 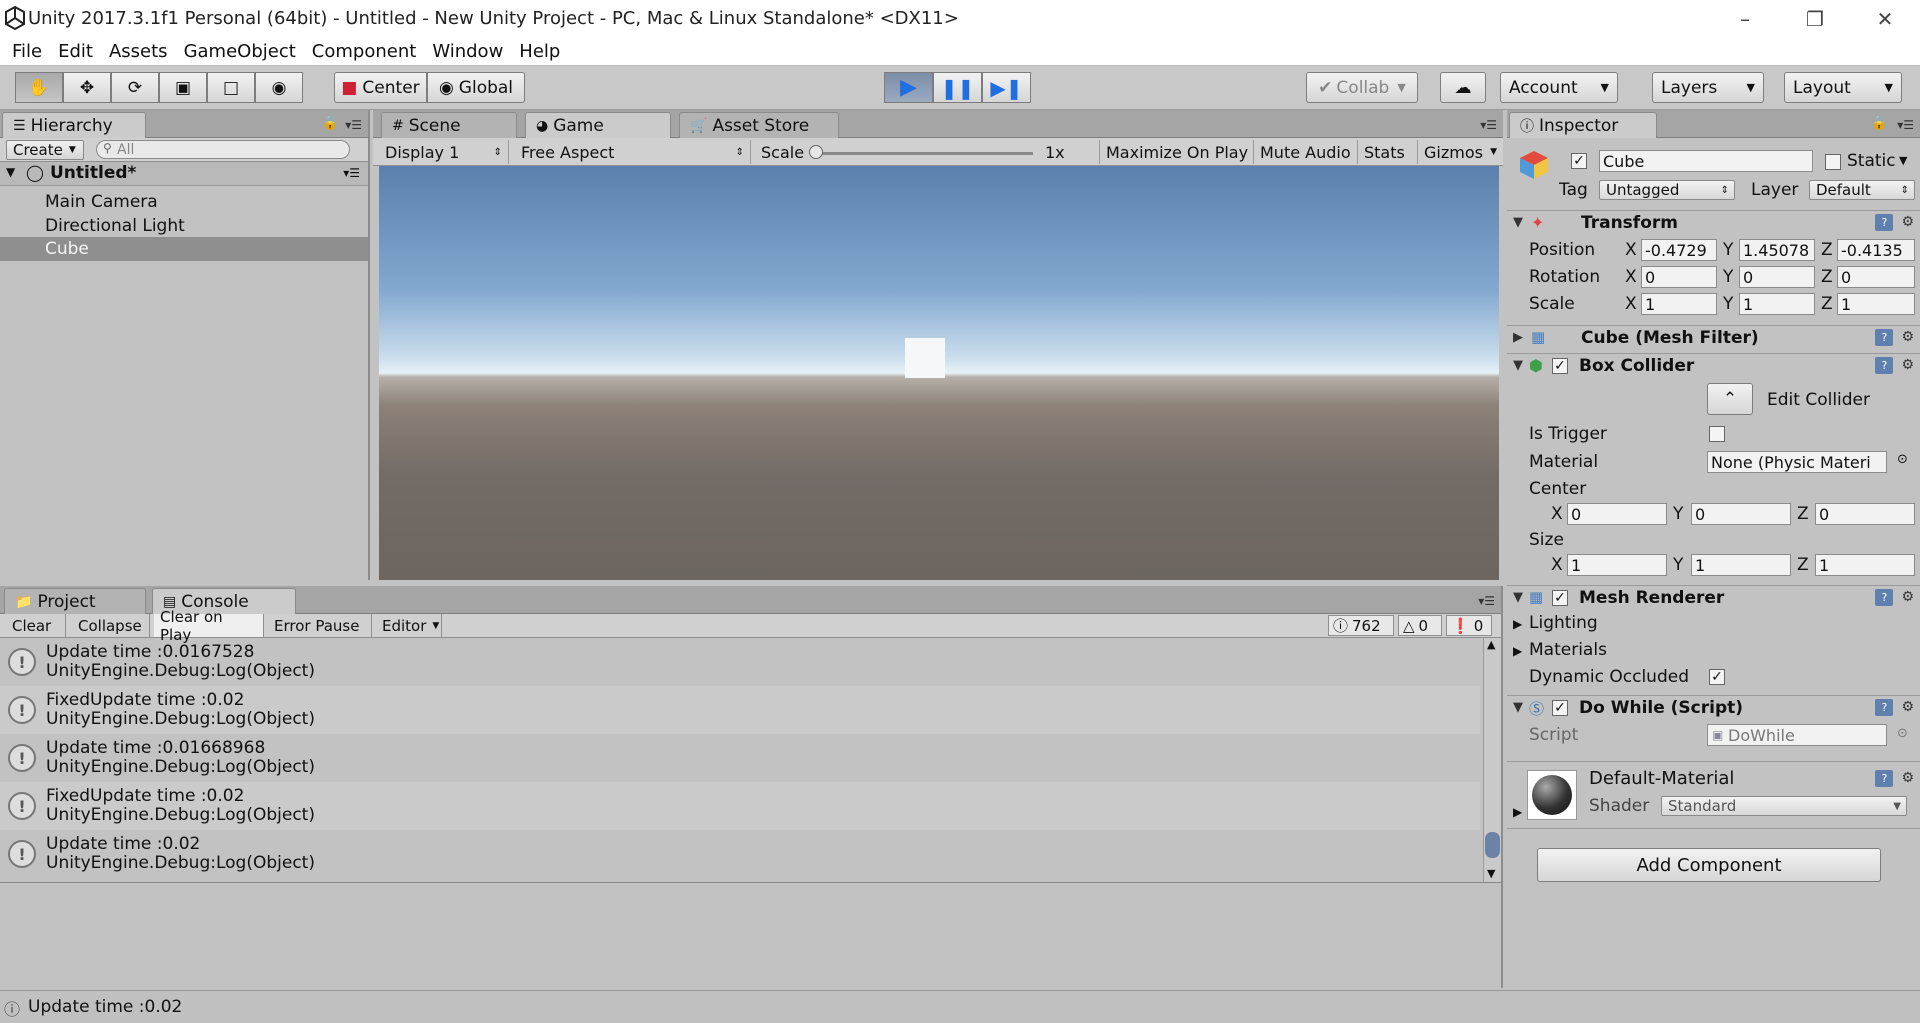 What do you see at coordinates (1559, 87) in the screenshot?
I see `account-dropdown: Account ▼` at bounding box center [1559, 87].